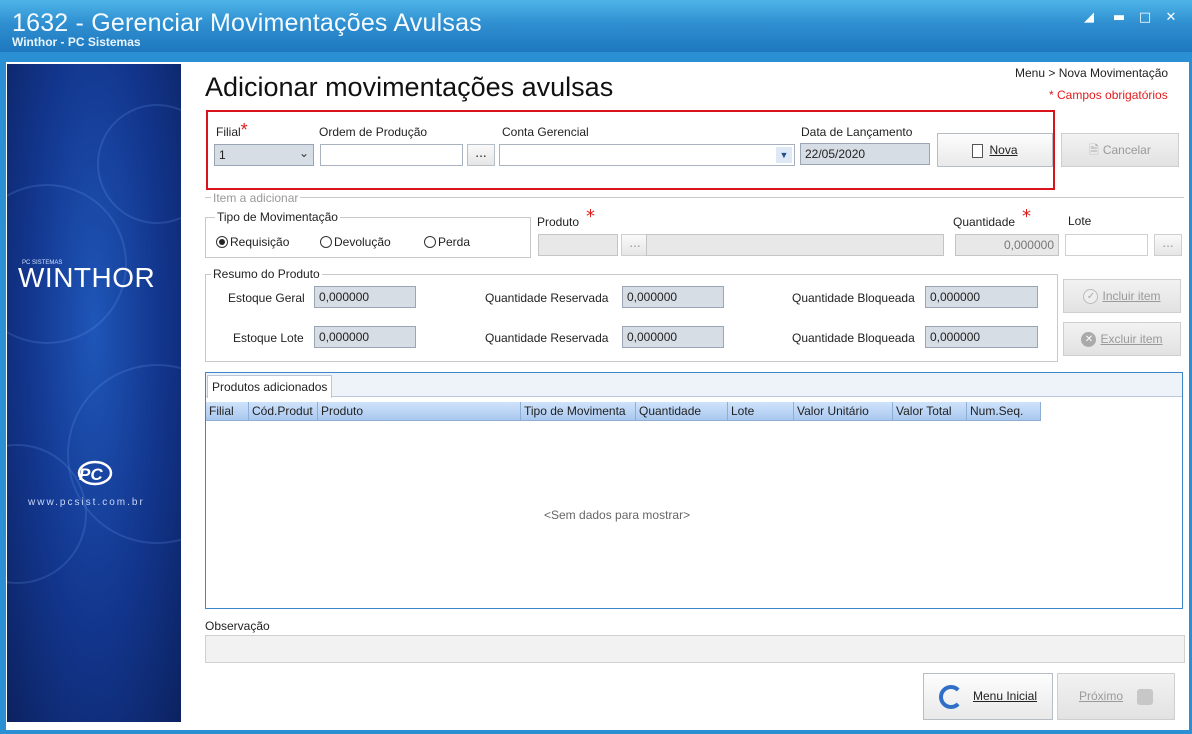 The height and width of the screenshot is (734, 1192). What do you see at coordinates (365, 297) in the screenshot?
I see `estoque-geral-value: 0,000000` at bounding box center [365, 297].